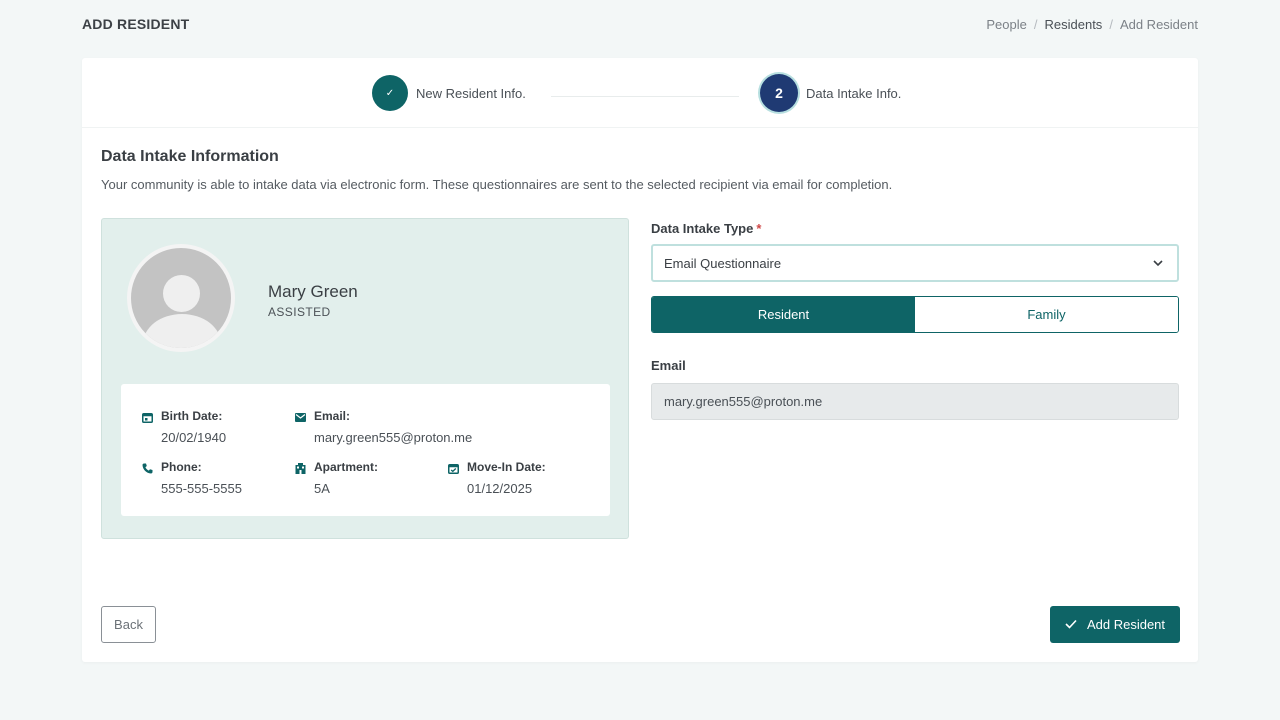 The image size is (1280, 720). I want to click on avatar-head, so click(181, 293).